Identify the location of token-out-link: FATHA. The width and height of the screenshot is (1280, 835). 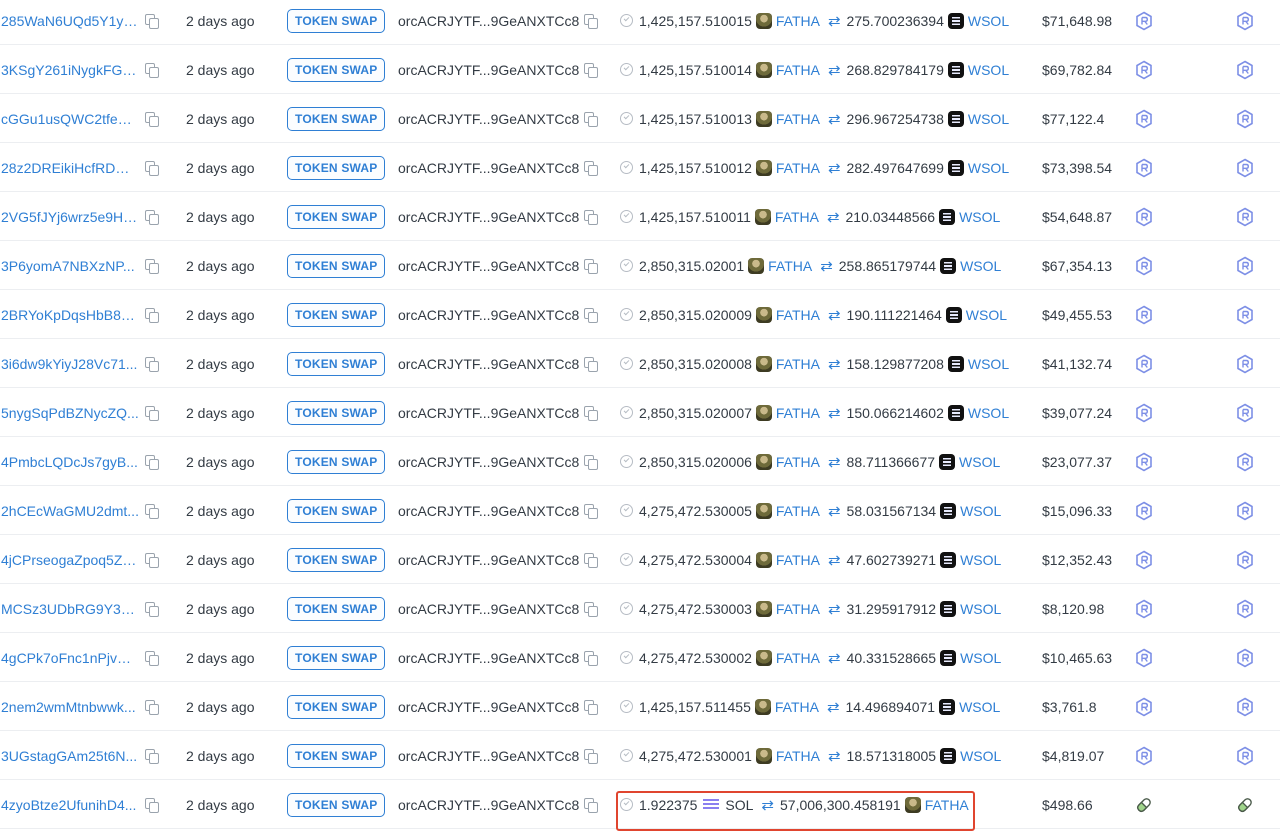
(947, 805).